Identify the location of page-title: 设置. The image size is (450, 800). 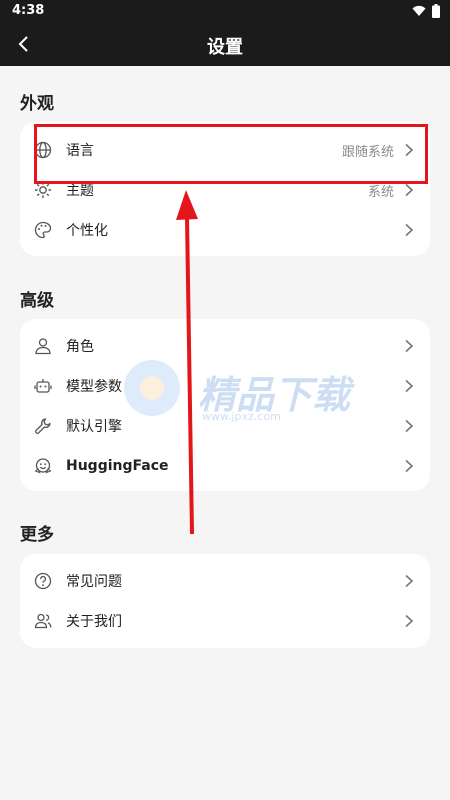
(225, 47).